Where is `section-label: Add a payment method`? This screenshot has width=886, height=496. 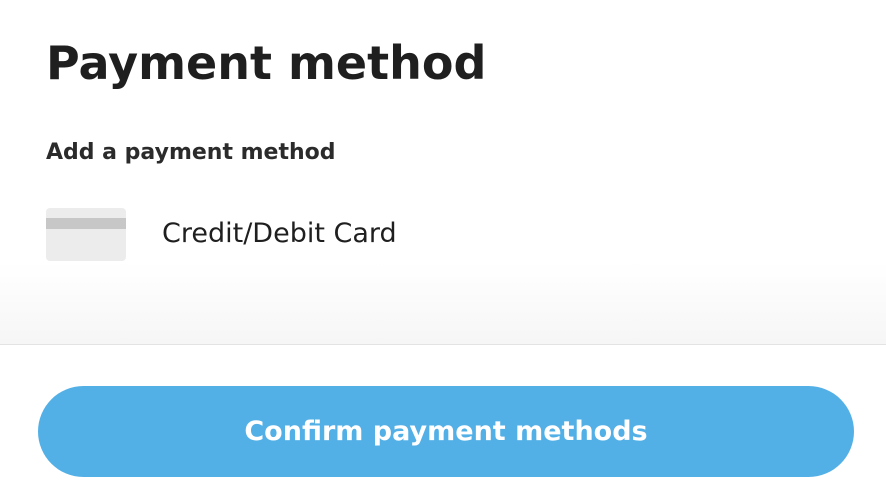
section-label: Add a payment method is located at coordinates (191, 152).